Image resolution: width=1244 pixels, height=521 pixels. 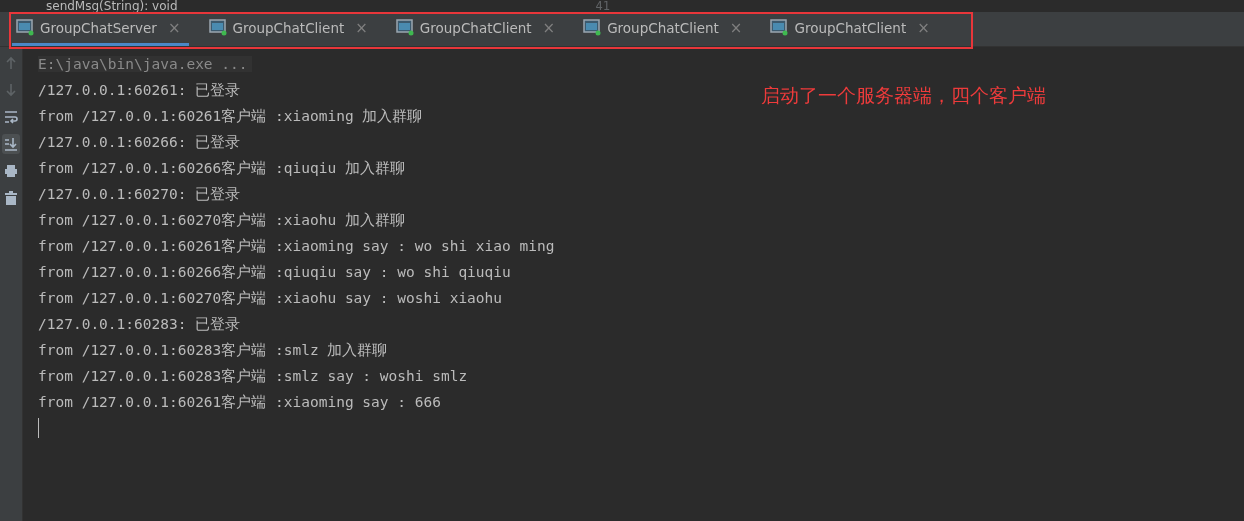 What do you see at coordinates (11, 171) in the screenshot?
I see `print-icon` at bounding box center [11, 171].